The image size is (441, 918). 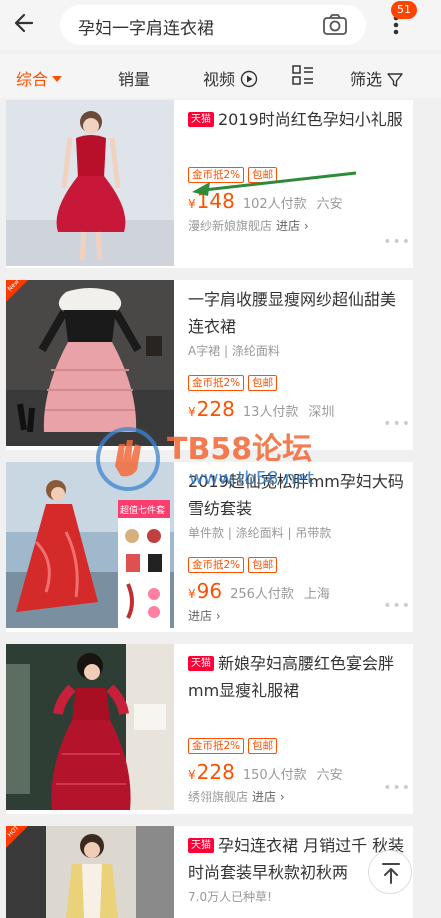 I want to click on sales-count: 256人付款, so click(x=262, y=594).